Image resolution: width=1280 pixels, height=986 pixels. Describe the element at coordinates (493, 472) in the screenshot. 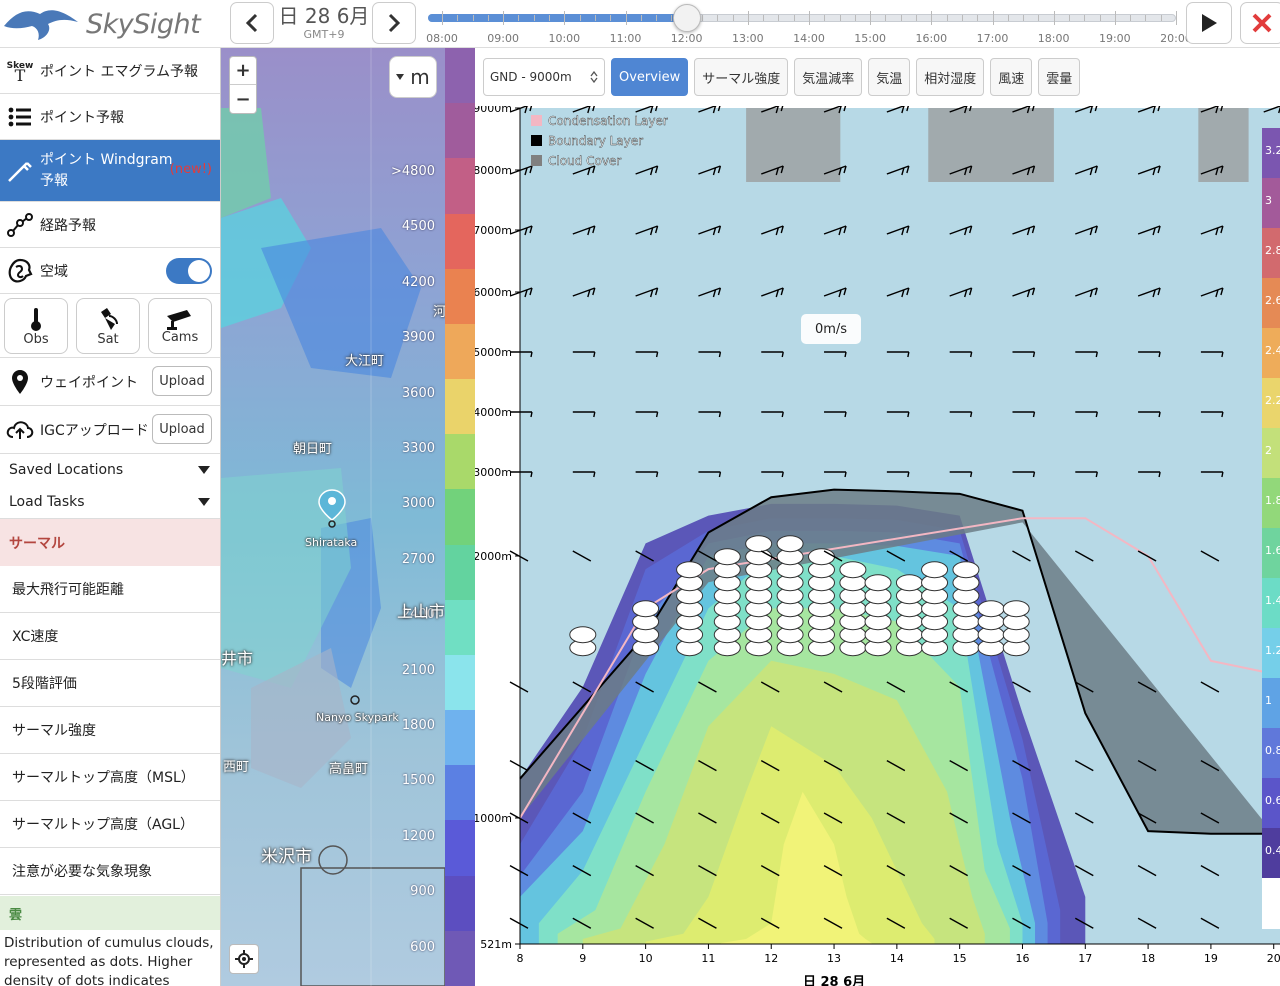

I see `y-tick-label: 3000m` at that location.